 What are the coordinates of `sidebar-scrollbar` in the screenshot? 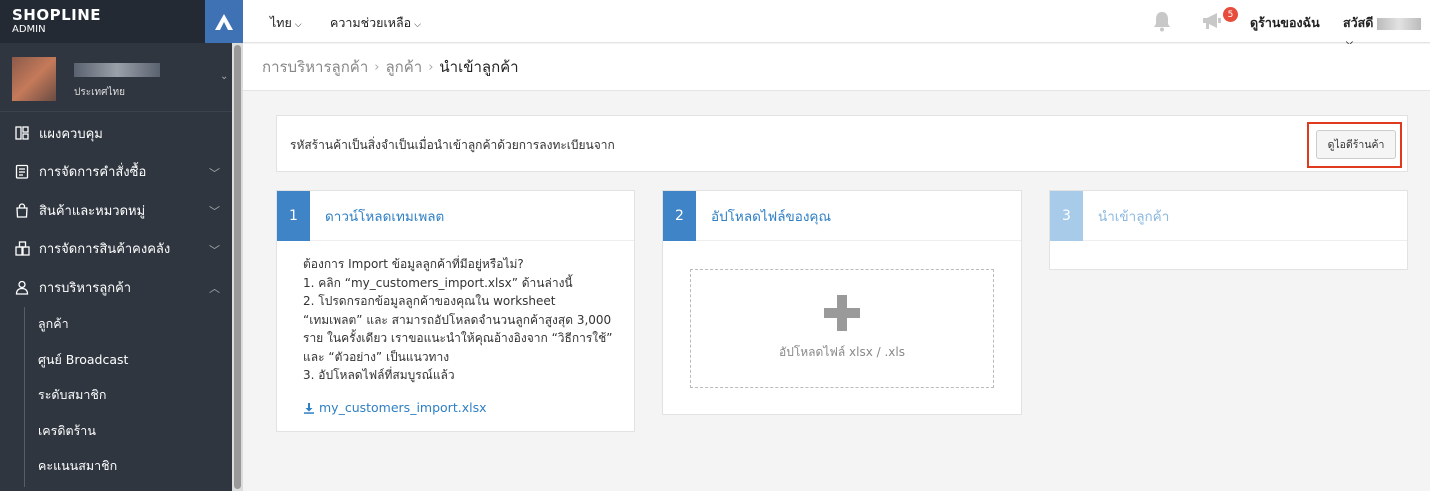 It's located at (237, 267).